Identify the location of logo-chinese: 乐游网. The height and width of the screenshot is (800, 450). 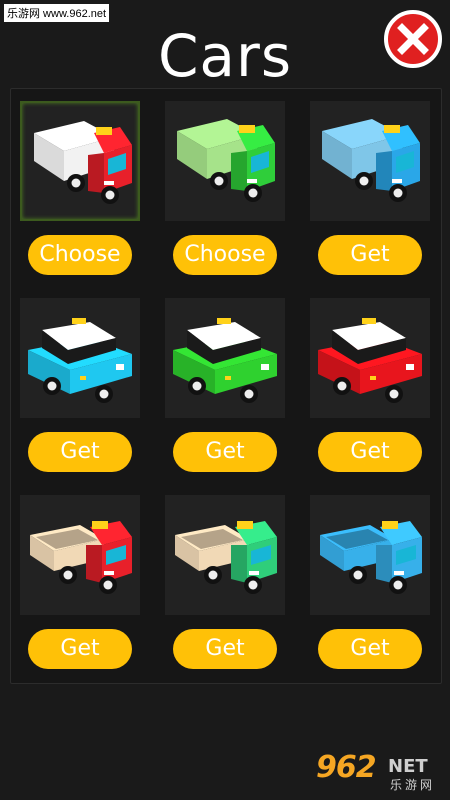
(413, 785).